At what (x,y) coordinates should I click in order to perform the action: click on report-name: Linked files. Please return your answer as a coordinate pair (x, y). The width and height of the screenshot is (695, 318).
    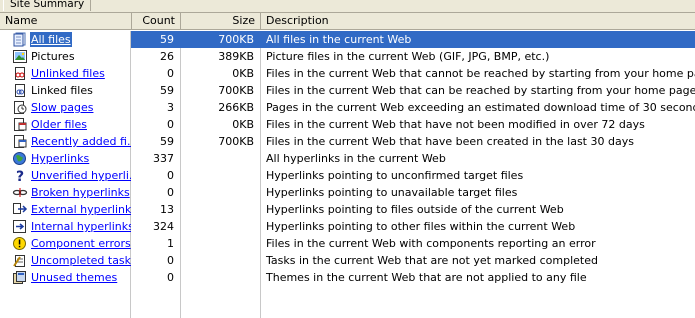
    Looking at the image, I should click on (62, 90).